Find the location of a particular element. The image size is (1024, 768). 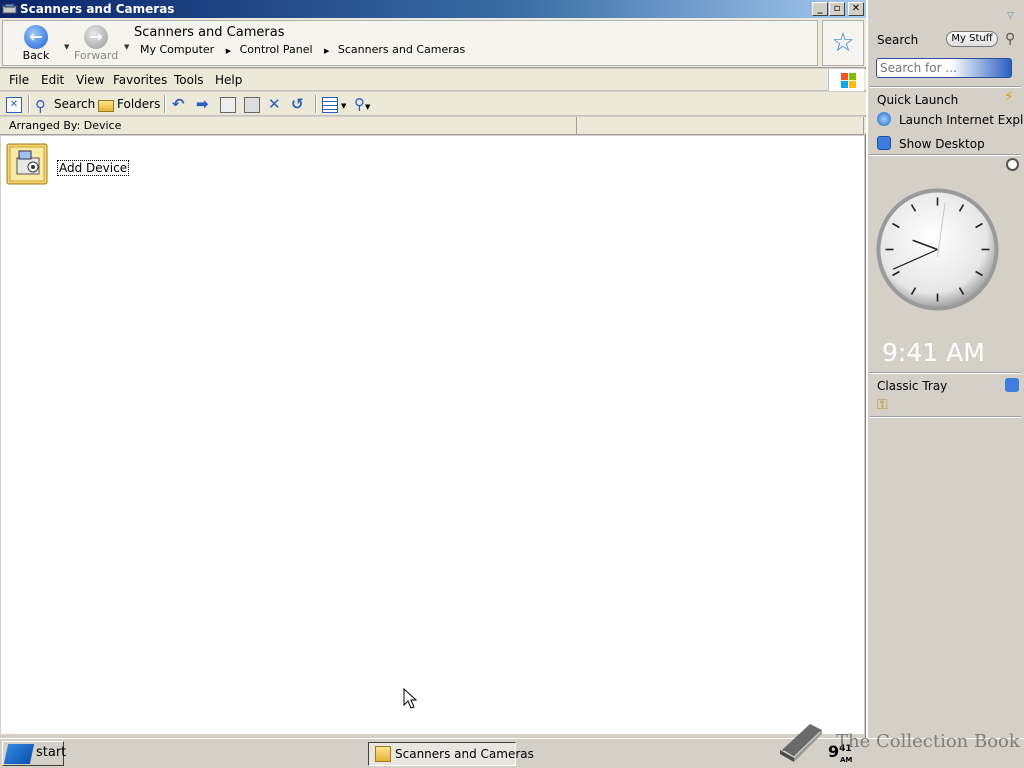

search-magnifier-icon: ⚲ is located at coordinates (1010, 39).